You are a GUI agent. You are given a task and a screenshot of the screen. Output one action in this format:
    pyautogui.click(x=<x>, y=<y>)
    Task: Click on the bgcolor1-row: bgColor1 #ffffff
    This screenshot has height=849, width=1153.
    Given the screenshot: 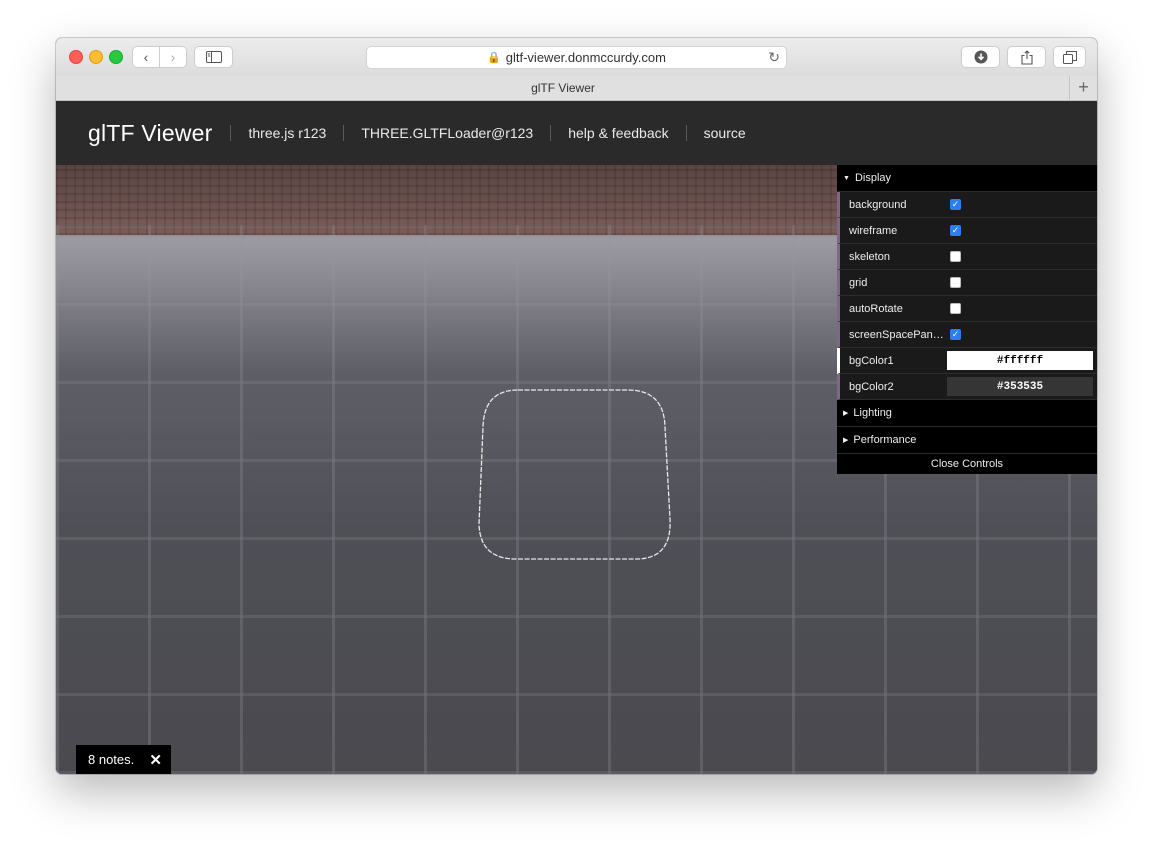 What is the action you would take?
    pyautogui.click(x=967, y=361)
    